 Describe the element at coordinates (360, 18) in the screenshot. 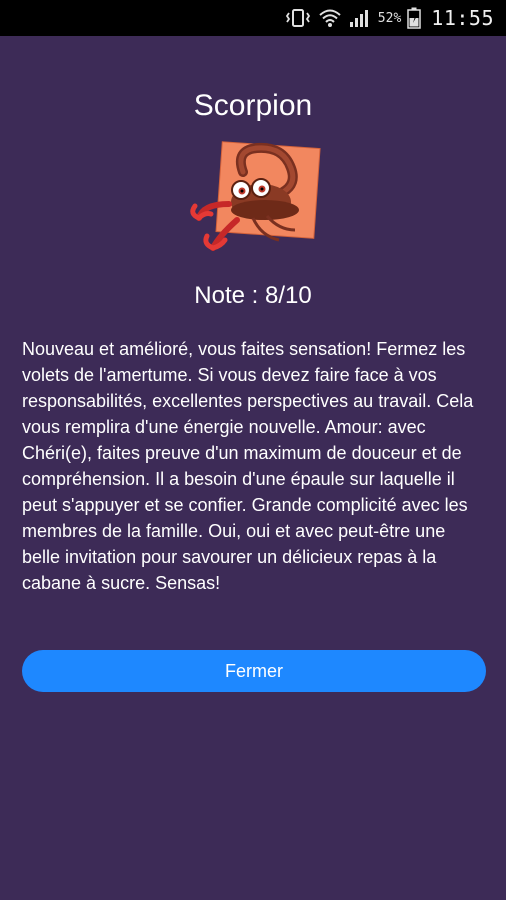

I see `signal-icon` at that location.